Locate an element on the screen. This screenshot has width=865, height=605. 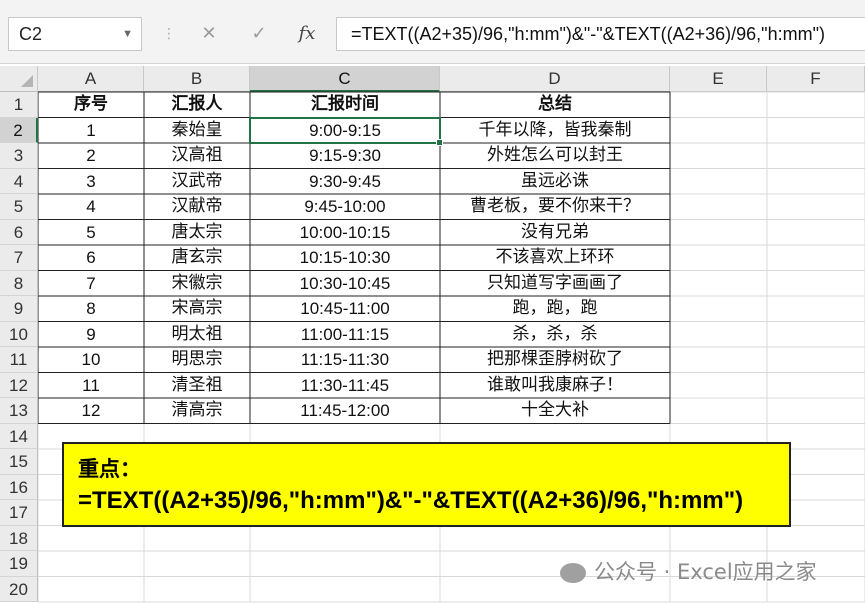
cell-time: 11:30-11:45 is located at coordinates (345, 386).